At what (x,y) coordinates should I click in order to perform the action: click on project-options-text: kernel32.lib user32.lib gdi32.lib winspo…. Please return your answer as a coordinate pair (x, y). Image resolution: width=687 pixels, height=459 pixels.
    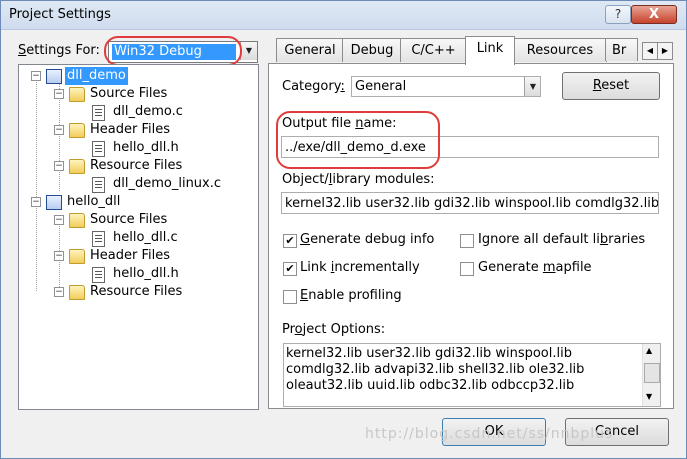
    Looking at the image, I should click on (435, 369).